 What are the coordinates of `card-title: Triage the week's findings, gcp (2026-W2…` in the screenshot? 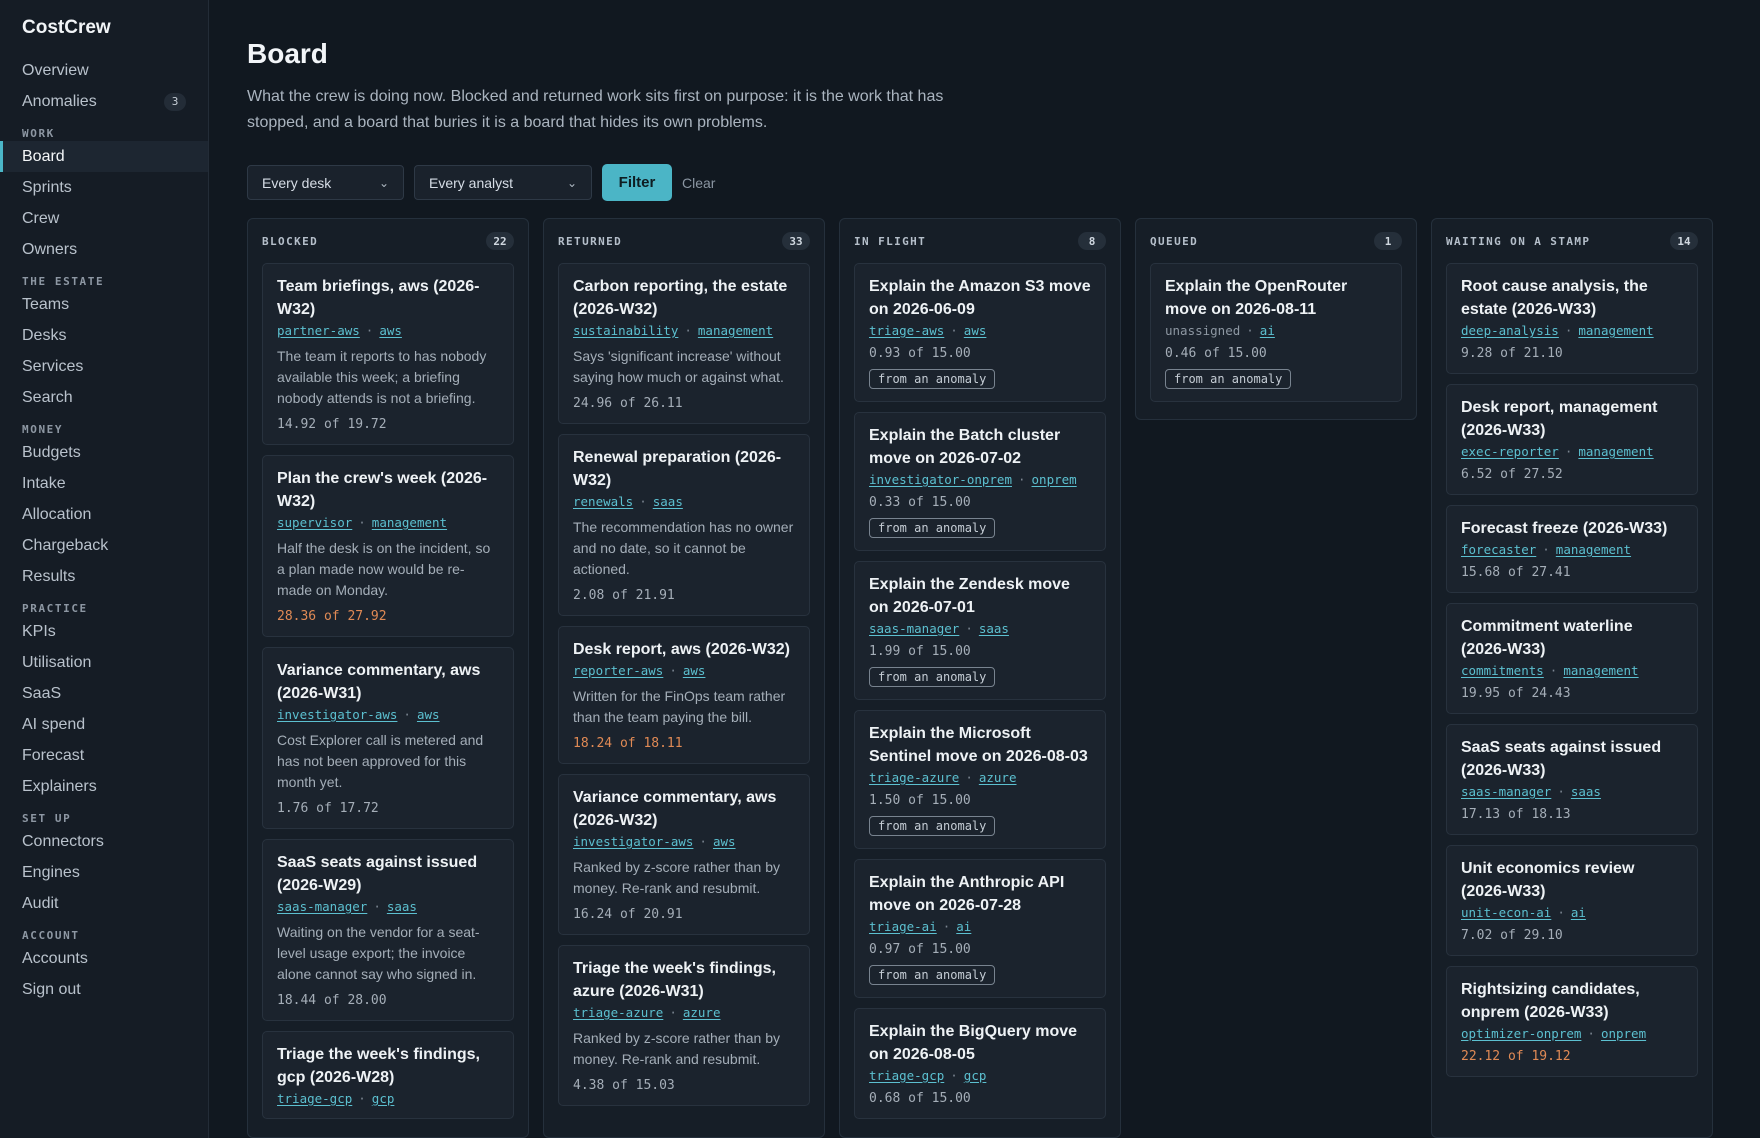 It's located at (388, 1066).